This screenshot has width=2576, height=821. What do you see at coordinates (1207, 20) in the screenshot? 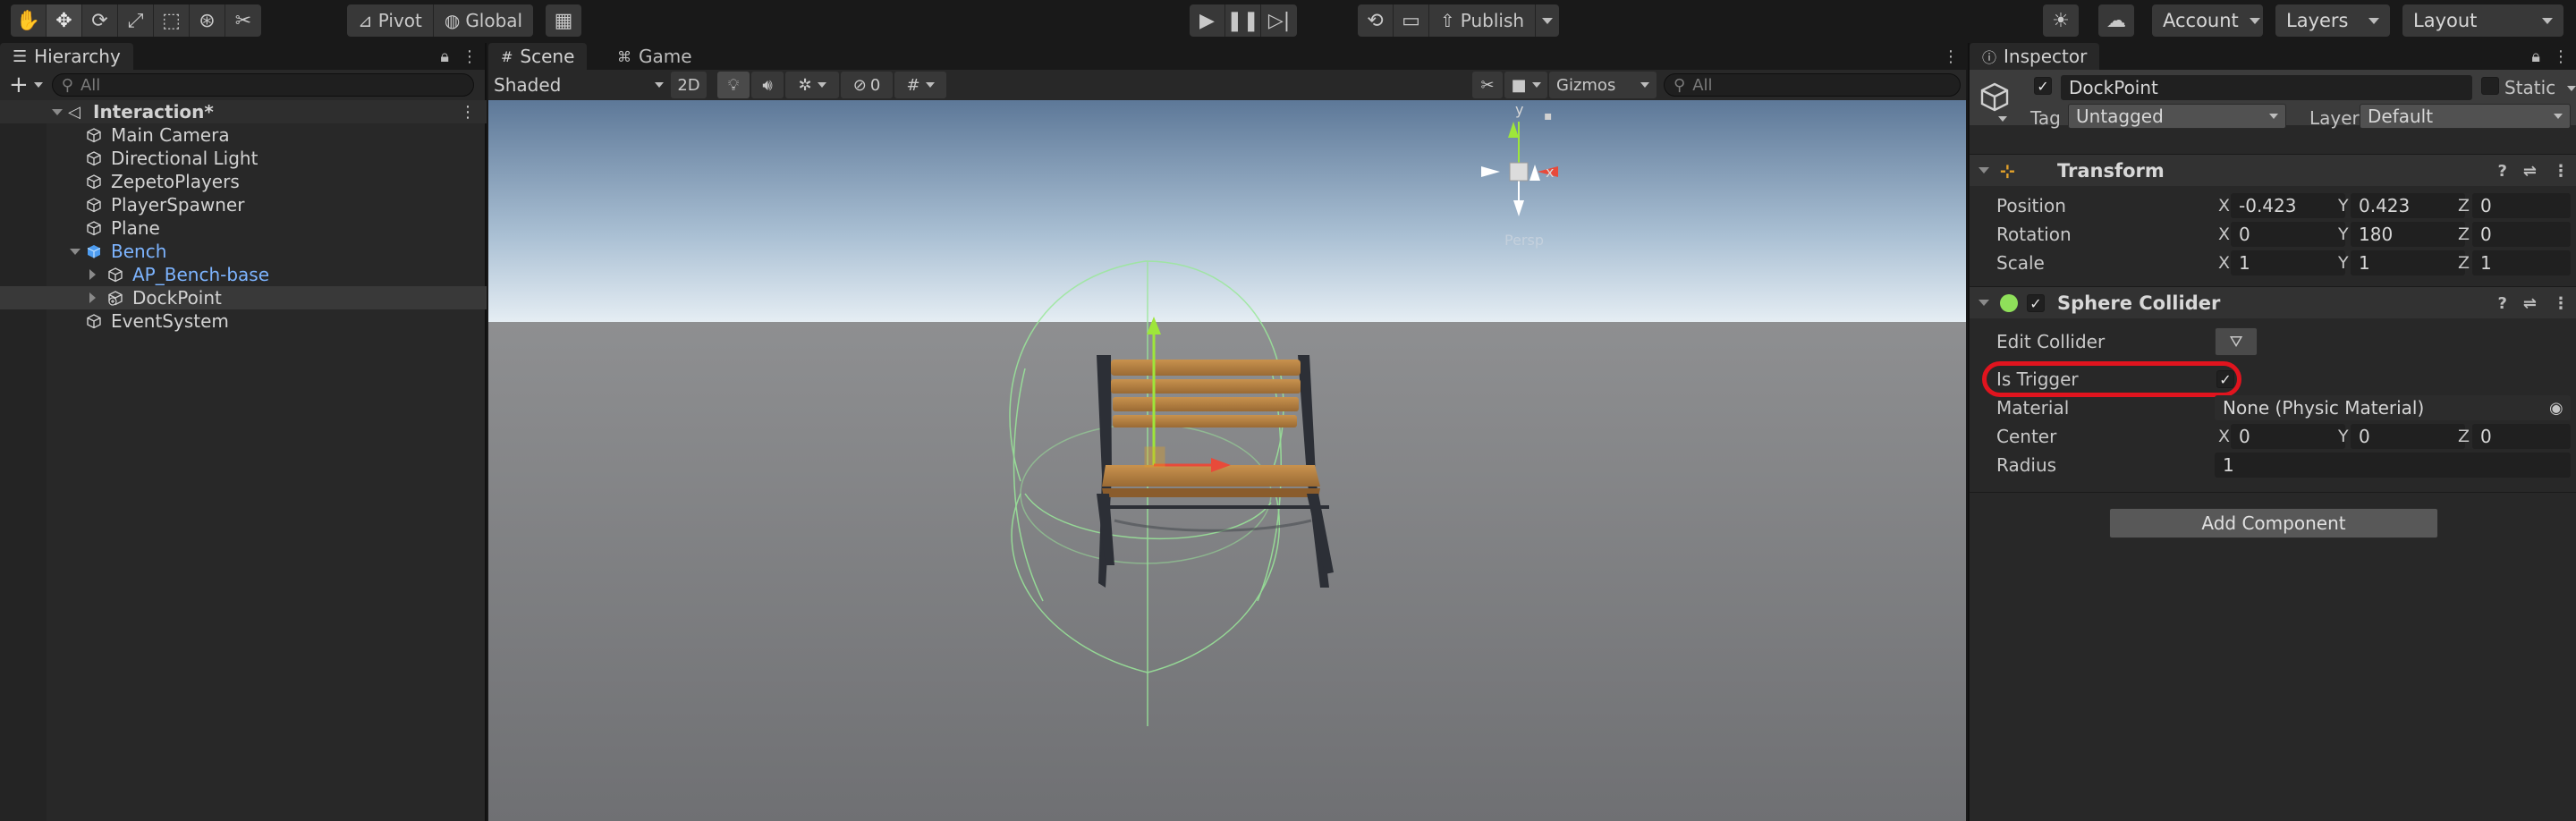
I see `play-icon: ▶` at bounding box center [1207, 20].